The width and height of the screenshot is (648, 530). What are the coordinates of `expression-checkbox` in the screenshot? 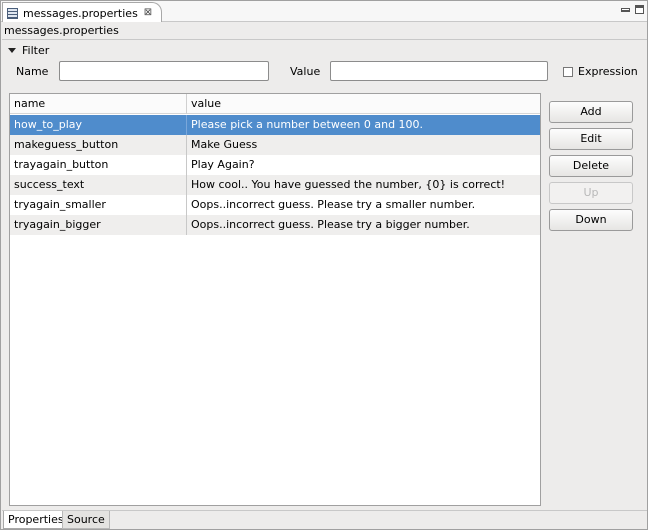 It's located at (568, 72).